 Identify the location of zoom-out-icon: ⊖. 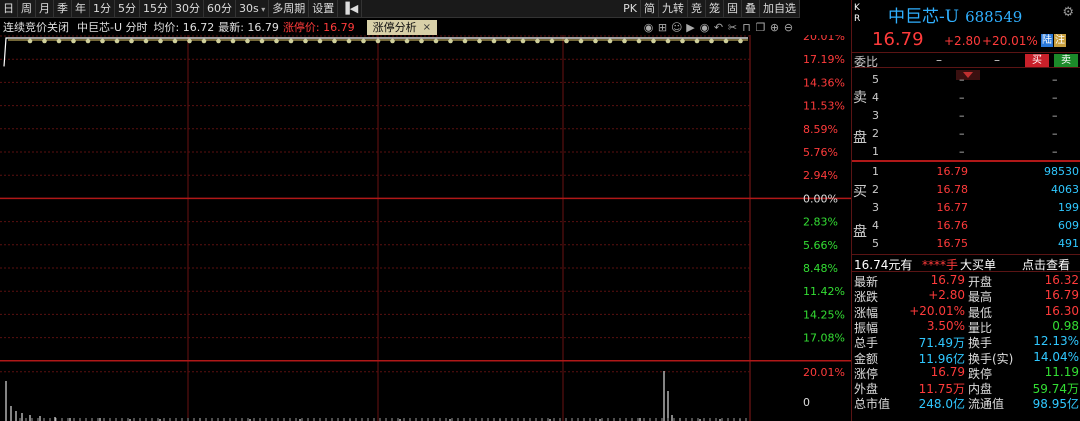
(788, 27).